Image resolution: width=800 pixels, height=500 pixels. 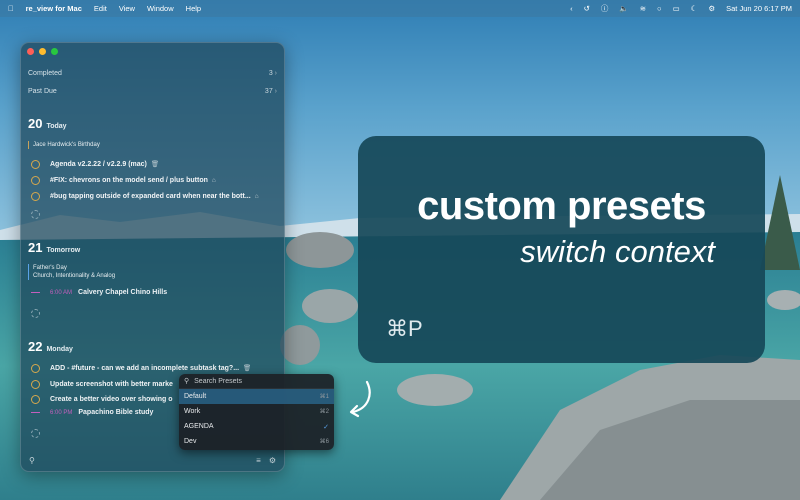 I want to click on volume-icon: 🔈, so click(x=623, y=8).